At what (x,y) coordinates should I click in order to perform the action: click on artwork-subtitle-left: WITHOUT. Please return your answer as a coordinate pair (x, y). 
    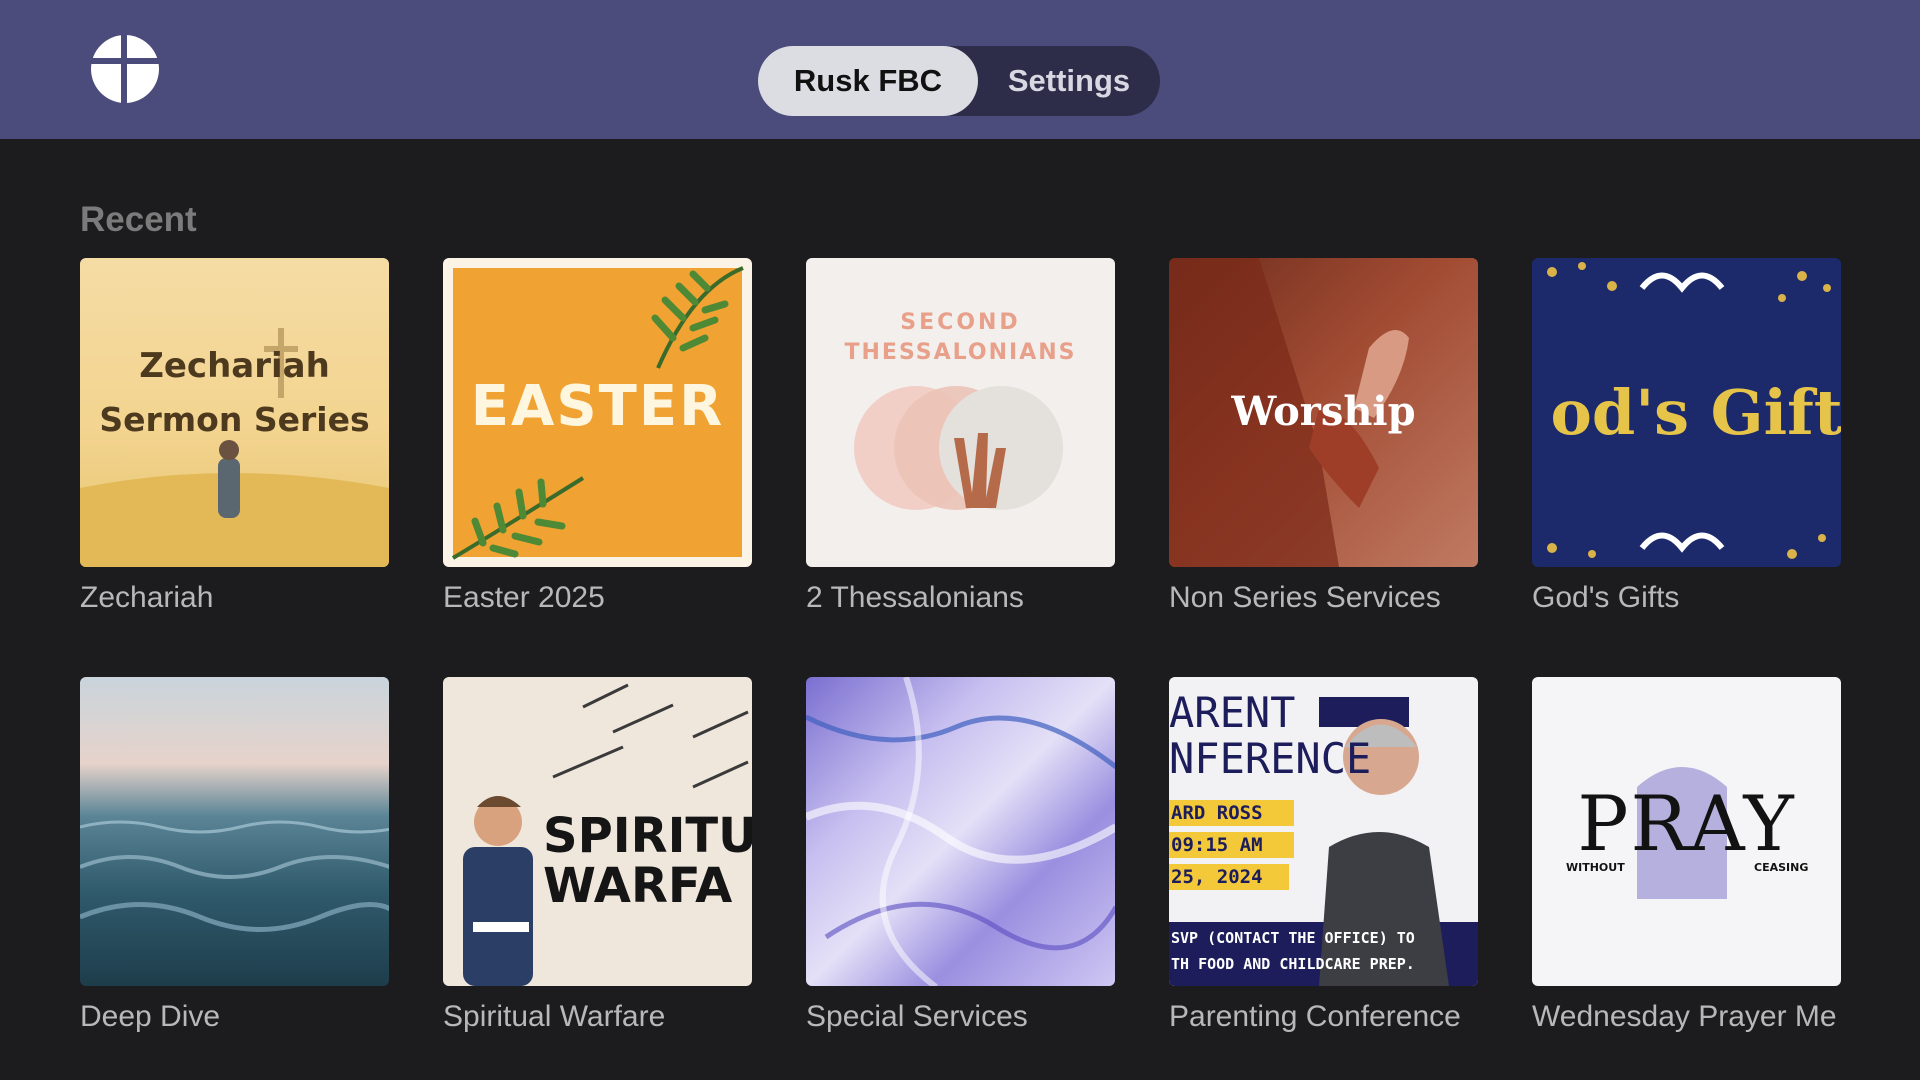
    Looking at the image, I should click on (1595, 867).